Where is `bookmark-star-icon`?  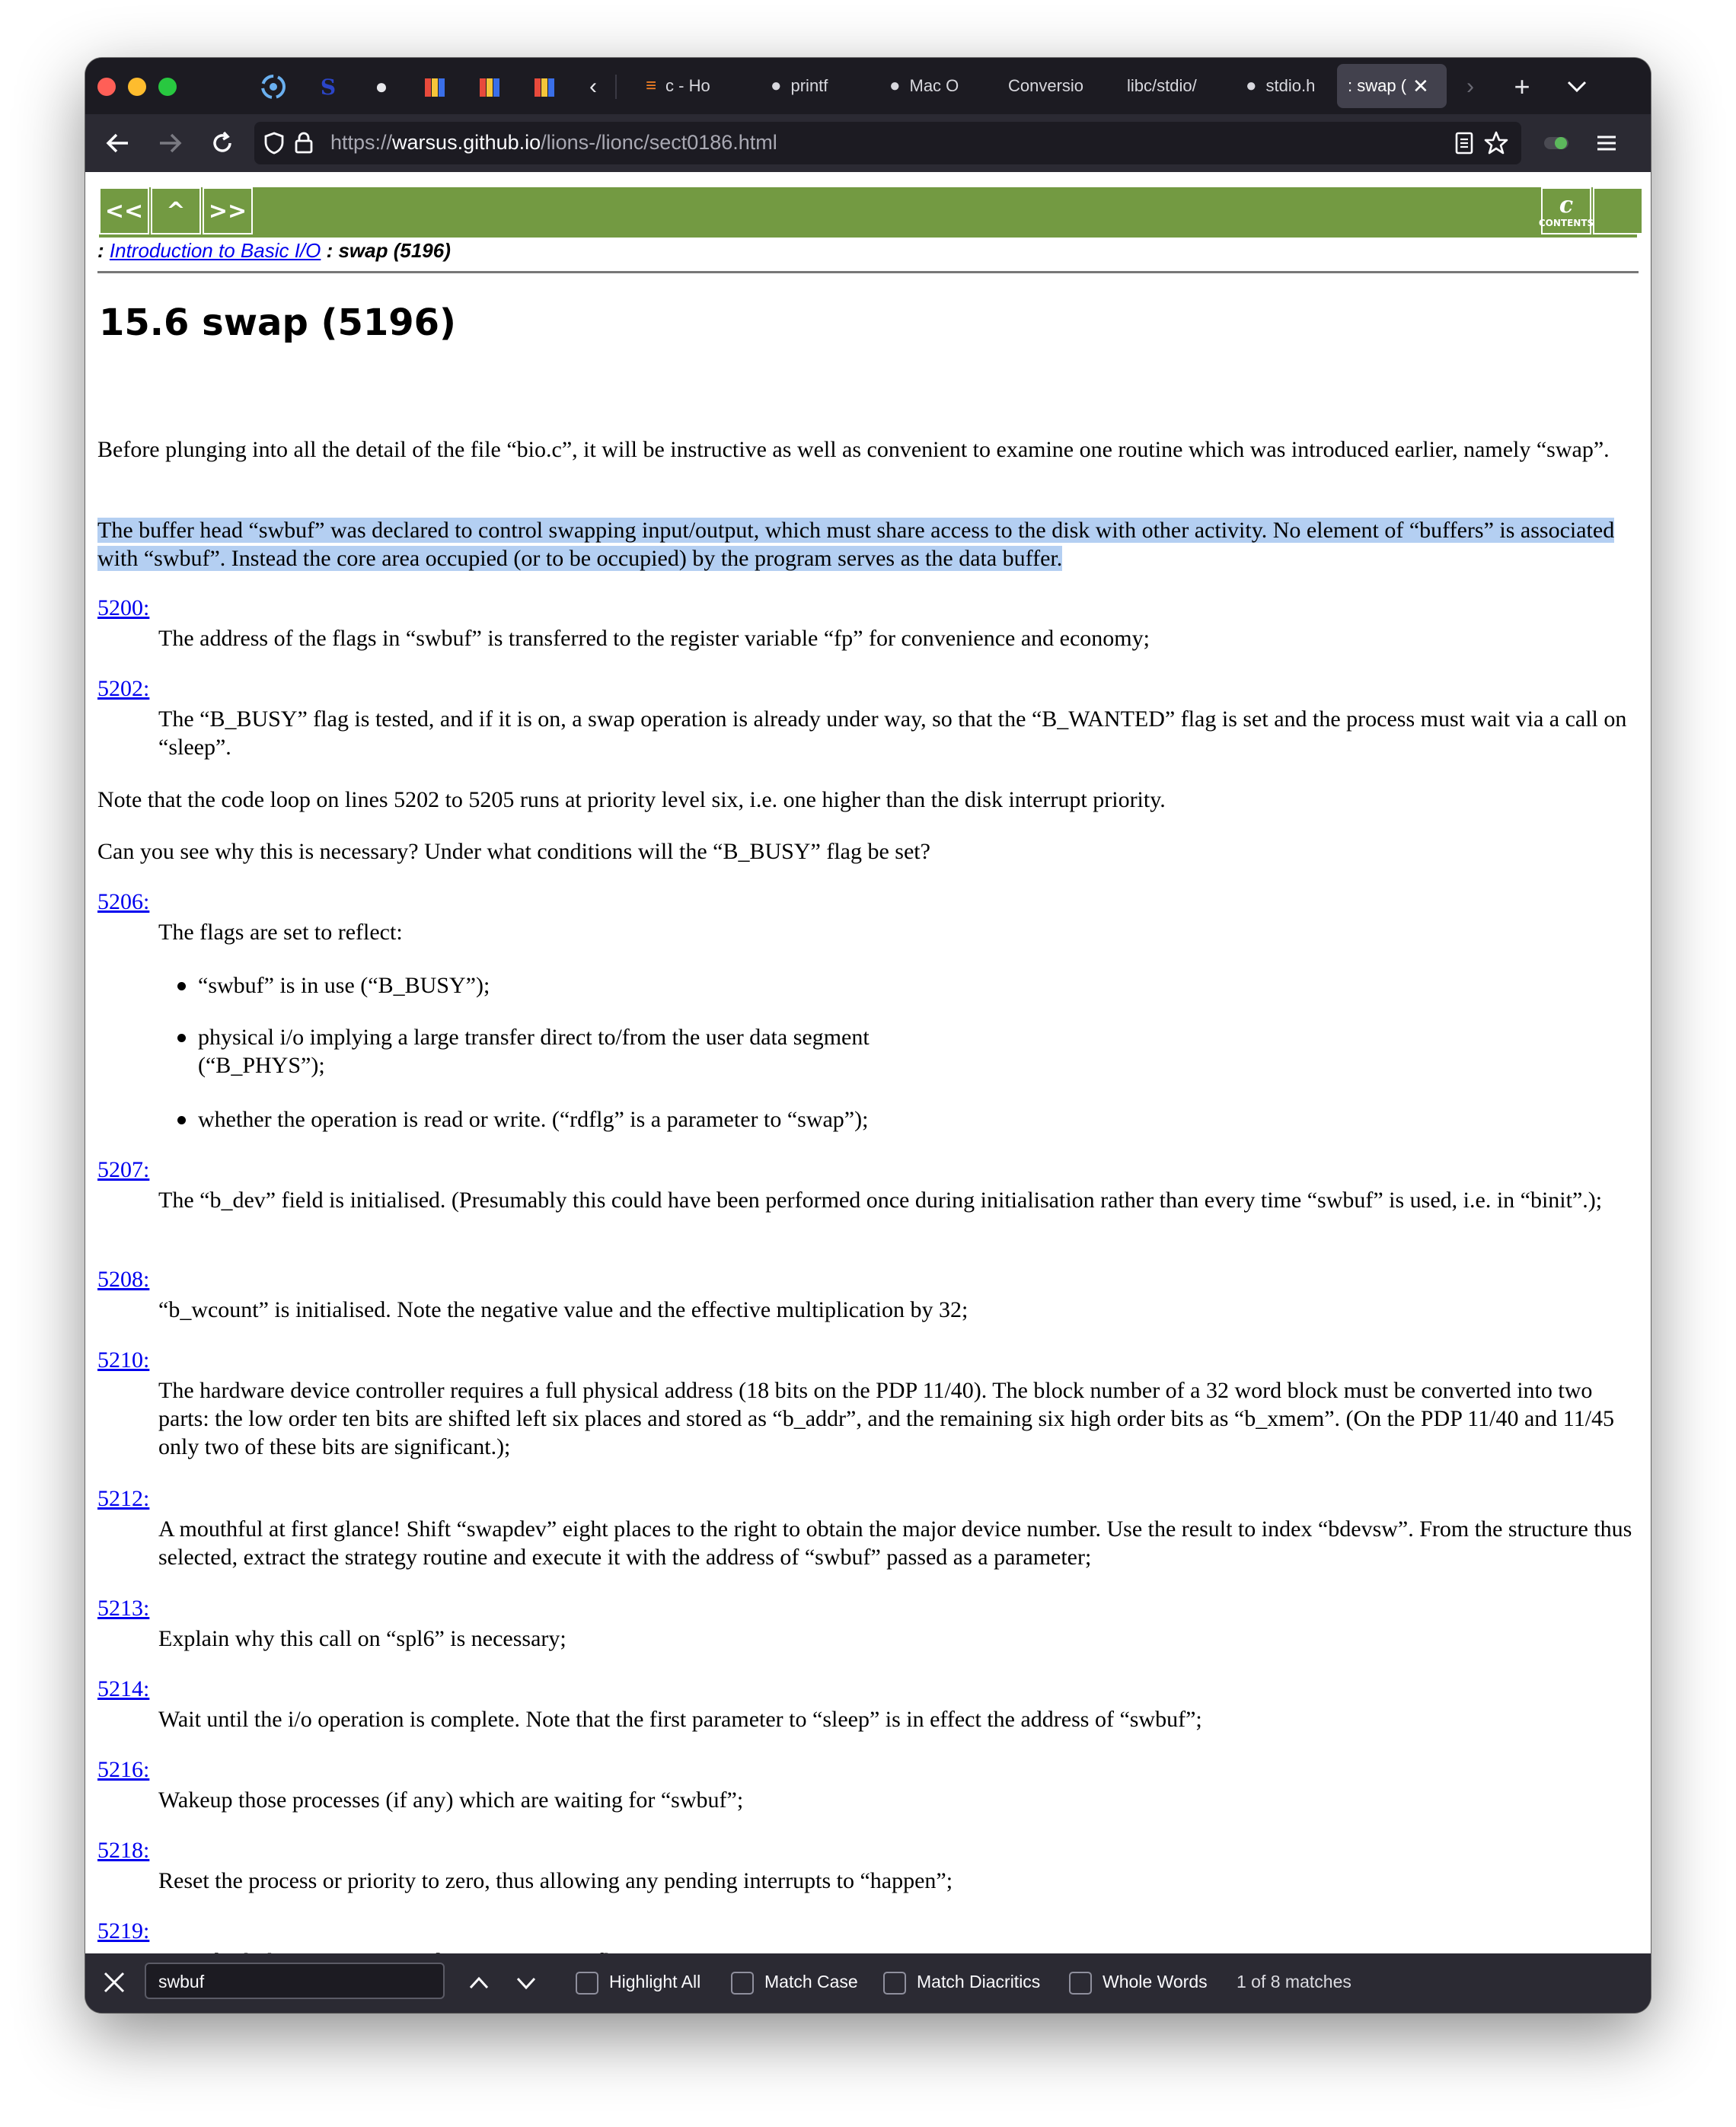 bookmark-star-icon is located at coordinates (1496, 143).